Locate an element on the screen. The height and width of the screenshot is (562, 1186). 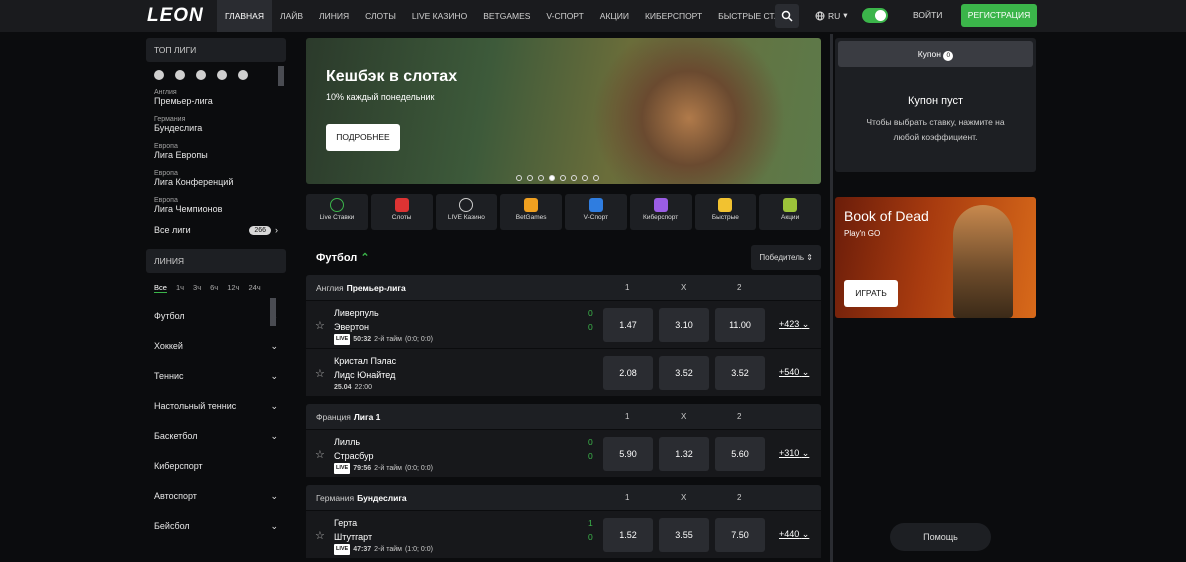
football-icon is located at coordinates (159, 75).